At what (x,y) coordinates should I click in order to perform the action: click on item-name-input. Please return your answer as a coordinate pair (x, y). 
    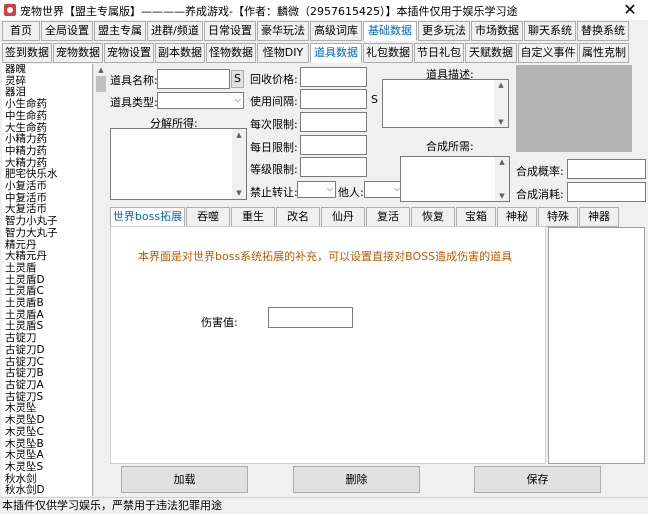
    Looking at the image, I should click on (193, 79).